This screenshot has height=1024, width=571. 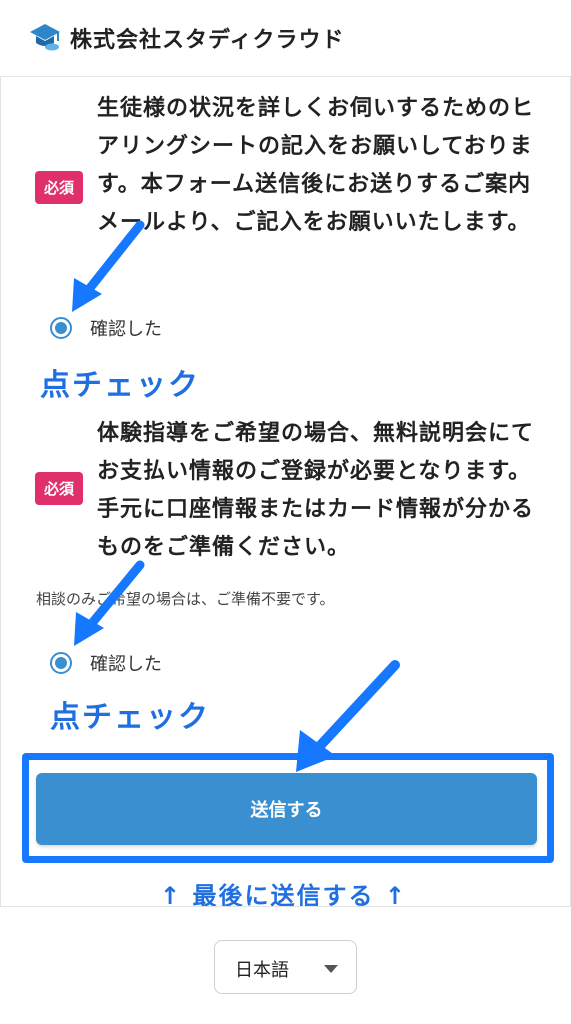 I want to click on header: 株式会社スタディクラウド, so click(x=285, y=38).